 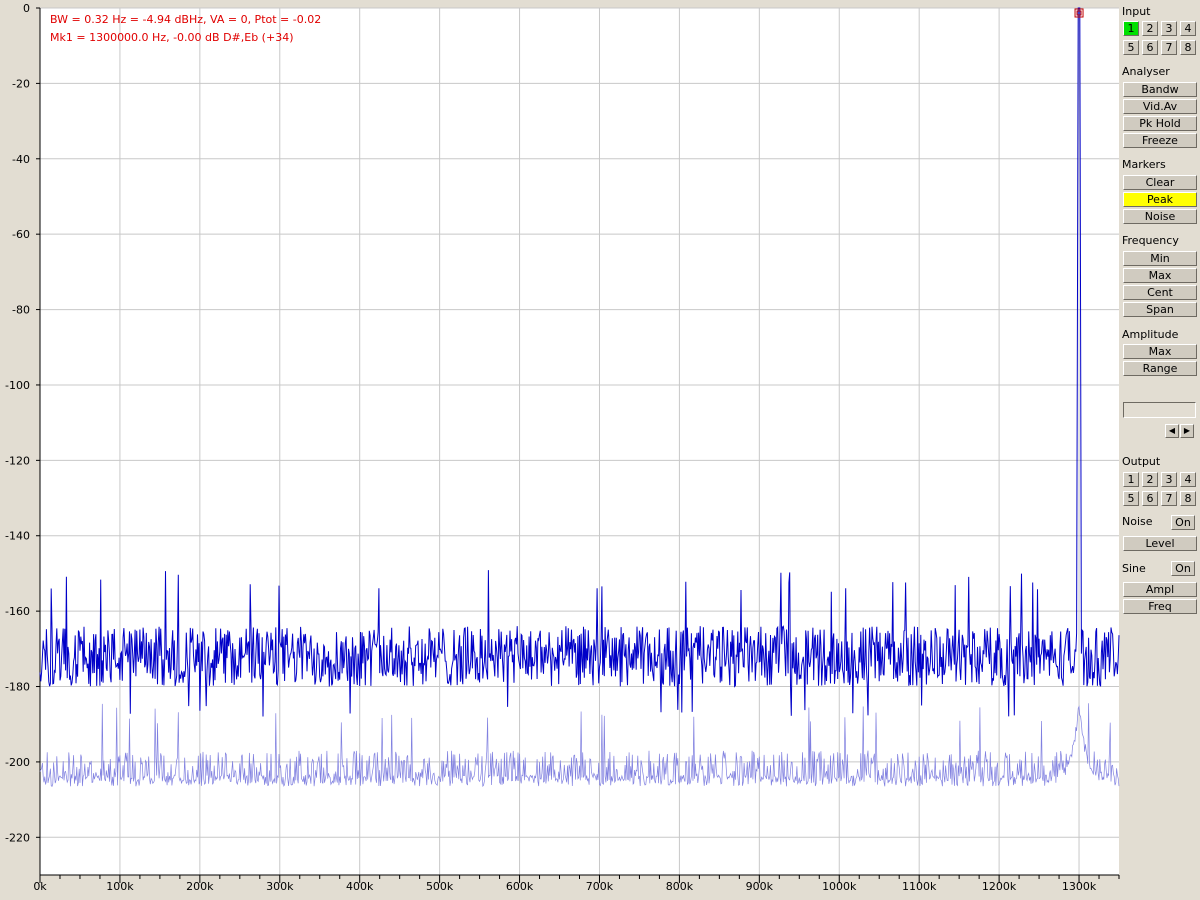 I want to click on sine-freq-button: Freq, so click(x=1160, y=606).